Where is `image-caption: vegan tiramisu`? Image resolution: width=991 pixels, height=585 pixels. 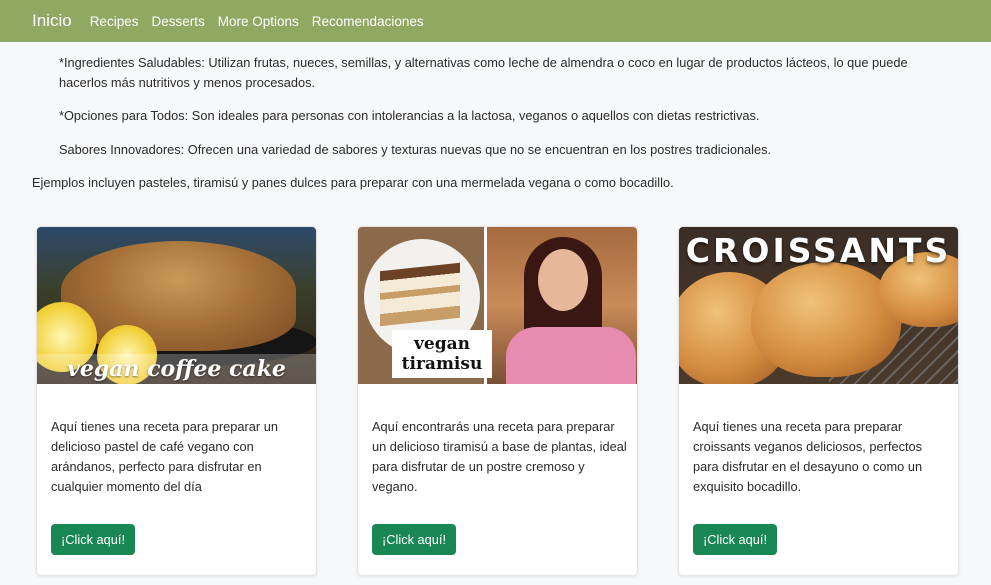
image-caption: vegan tiramisu is located at coordinates (442, 354).